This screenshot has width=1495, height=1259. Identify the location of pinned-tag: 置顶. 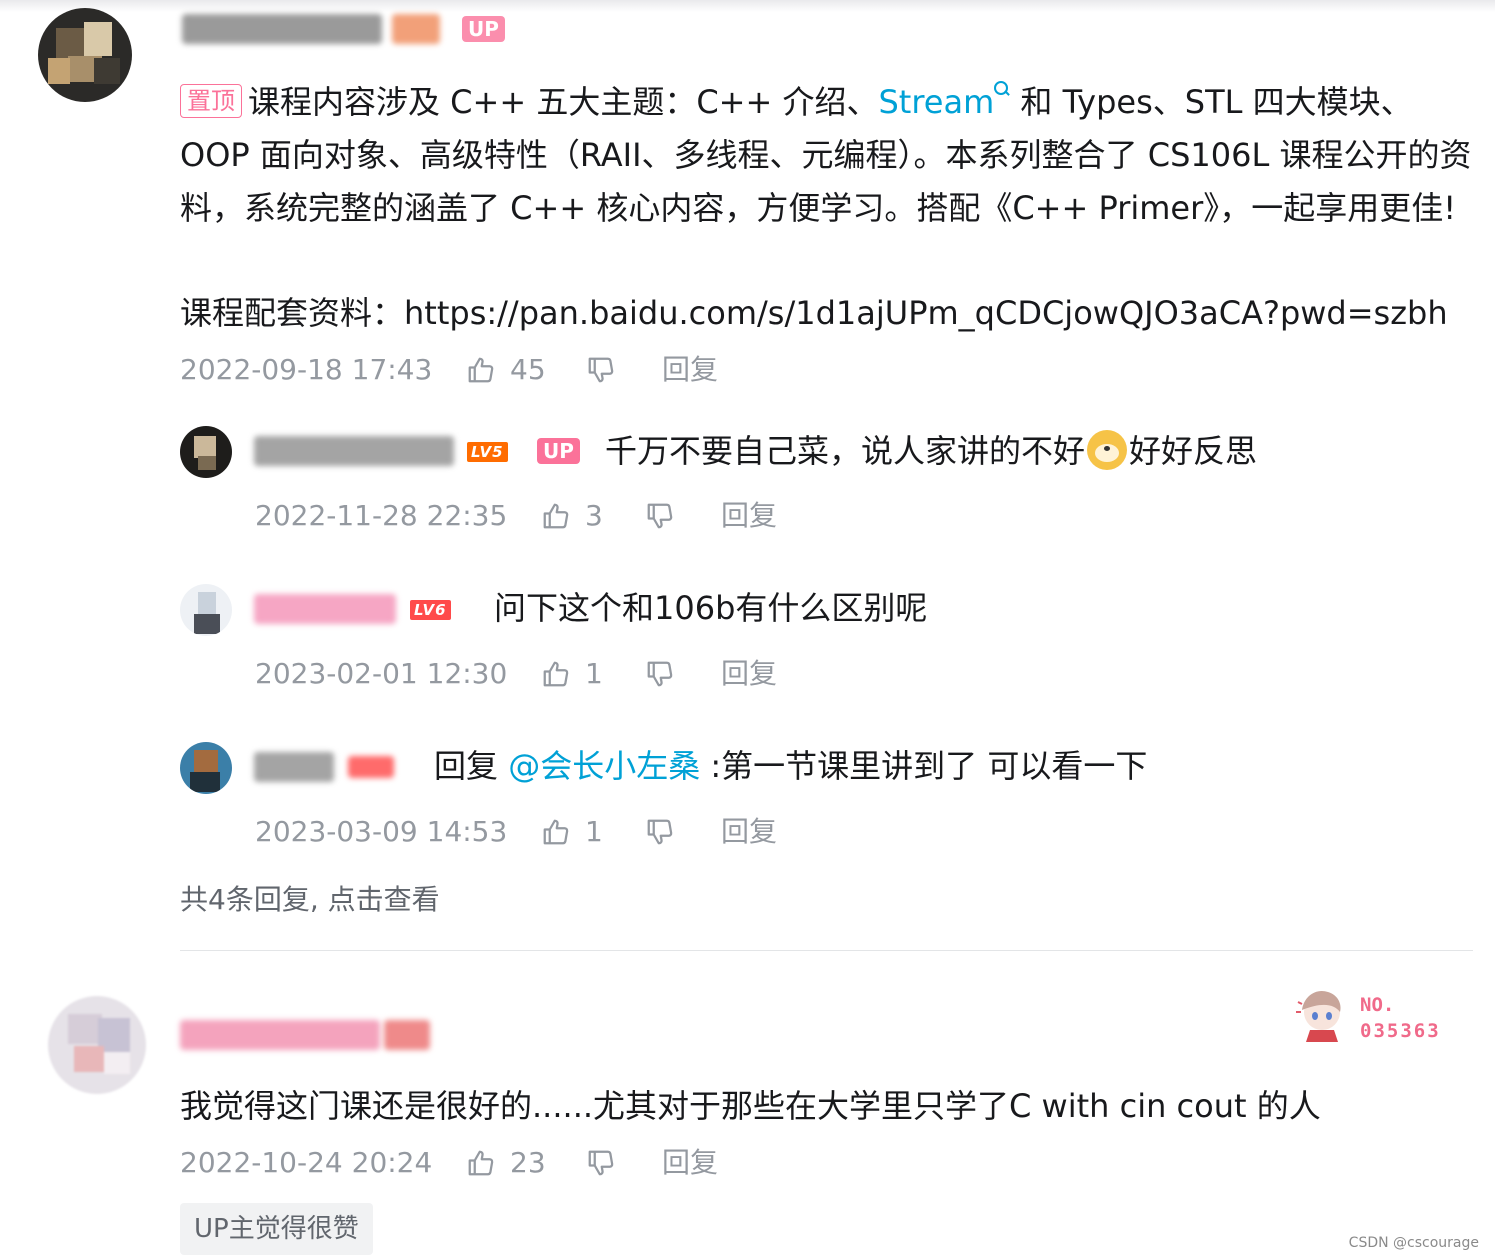
(211, 101).